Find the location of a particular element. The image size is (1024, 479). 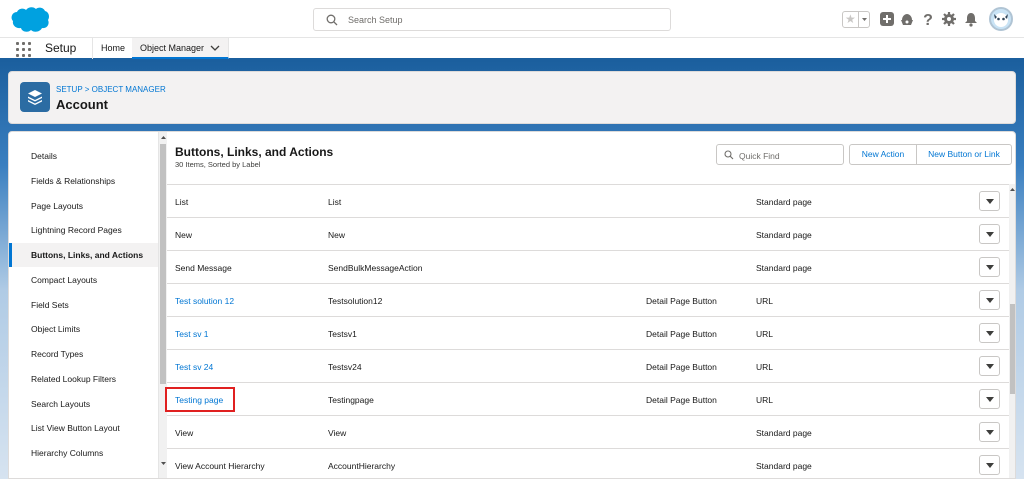

tab-home-label: Home is located at coordinates (113, 48).